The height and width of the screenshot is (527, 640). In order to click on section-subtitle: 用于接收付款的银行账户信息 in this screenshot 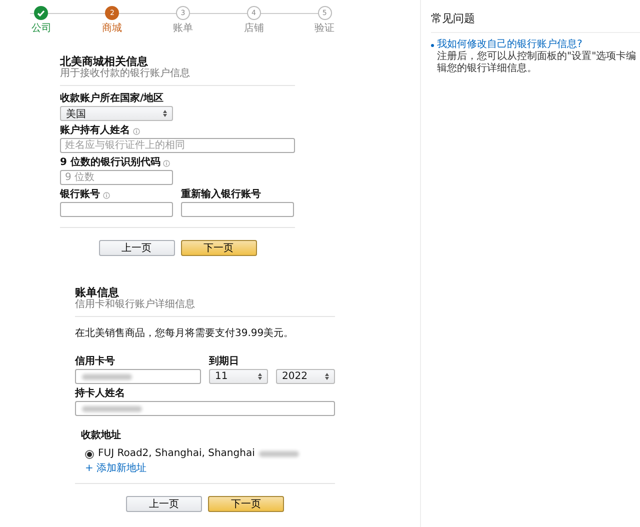, I will do `click(125, 74)`.